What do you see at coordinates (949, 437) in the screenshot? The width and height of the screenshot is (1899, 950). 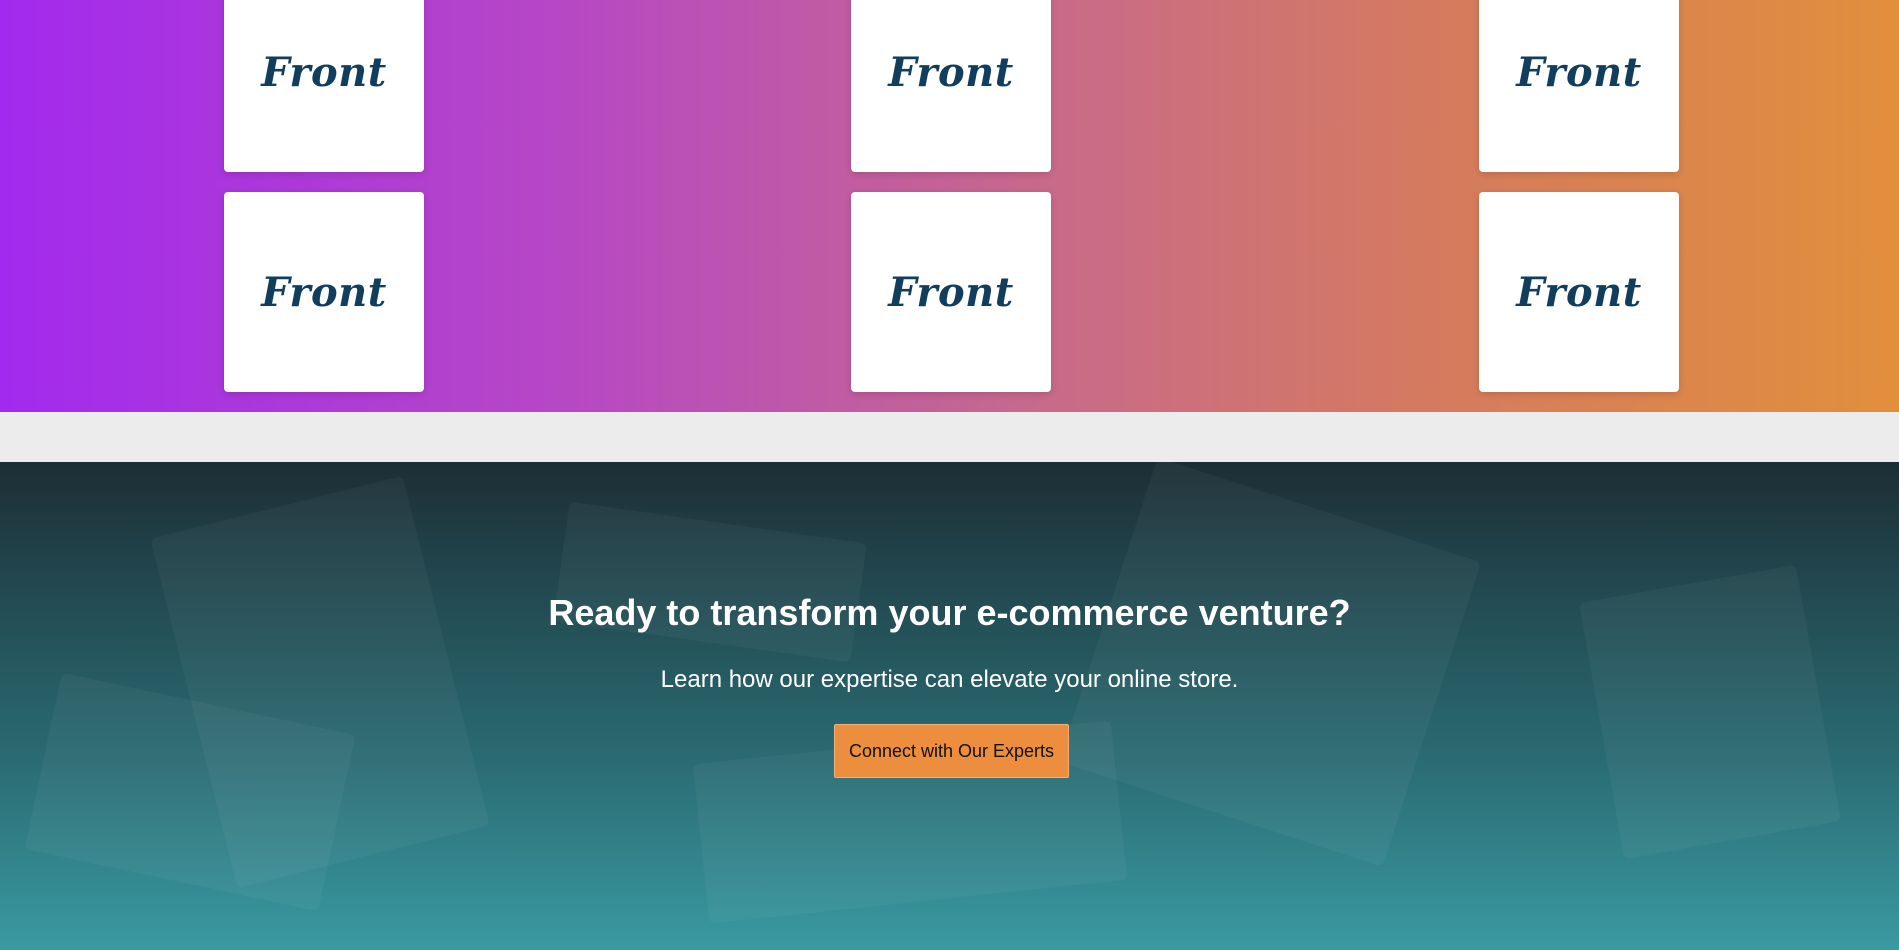 I see `section-divider` at bounding box center [949, 437].